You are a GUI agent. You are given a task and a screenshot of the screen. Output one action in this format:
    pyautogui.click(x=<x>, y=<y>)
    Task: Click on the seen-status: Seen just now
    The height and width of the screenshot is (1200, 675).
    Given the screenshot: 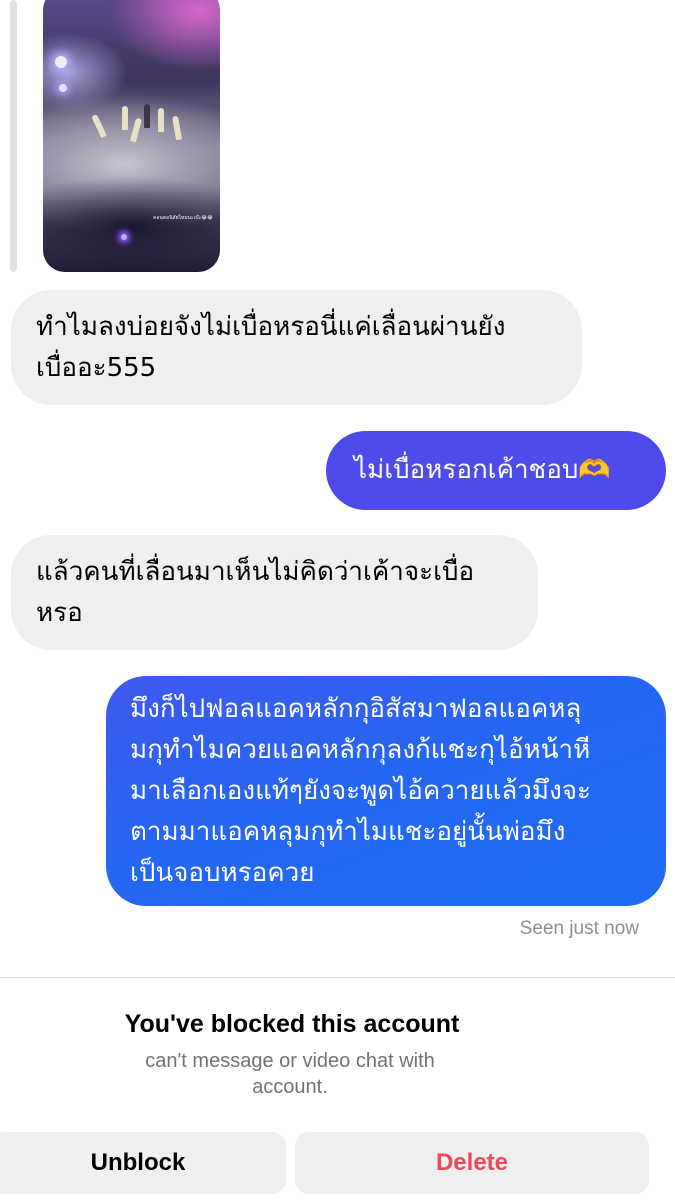 What is the action you would take?
    pyautogui.click(x=579, y=928)
    